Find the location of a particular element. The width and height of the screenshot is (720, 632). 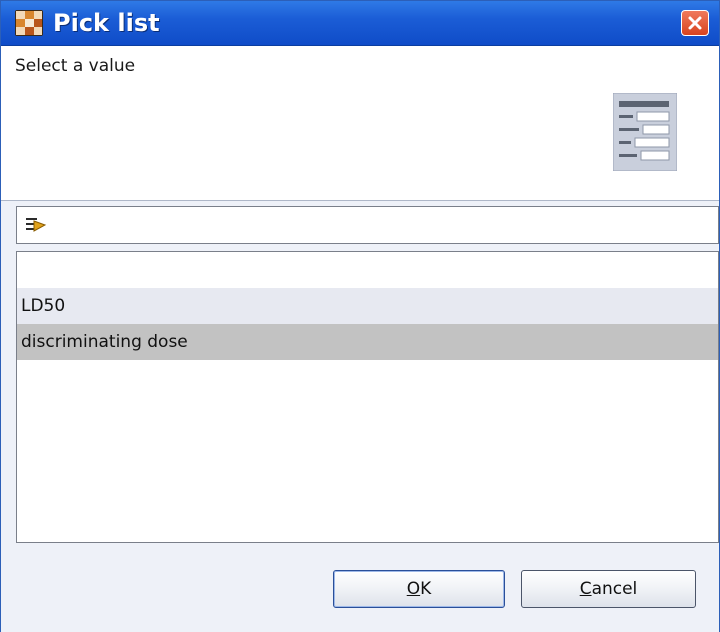

filter-field is located at coordinates (367, 225).